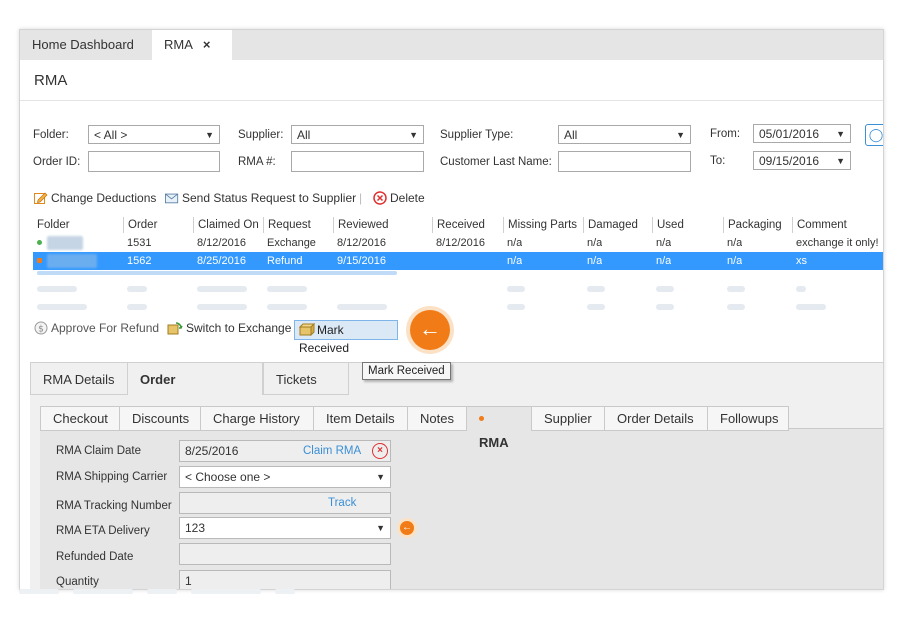 The height and width of the screenshot is (620, 900). I want to click on package-icon, so click(307, 329).